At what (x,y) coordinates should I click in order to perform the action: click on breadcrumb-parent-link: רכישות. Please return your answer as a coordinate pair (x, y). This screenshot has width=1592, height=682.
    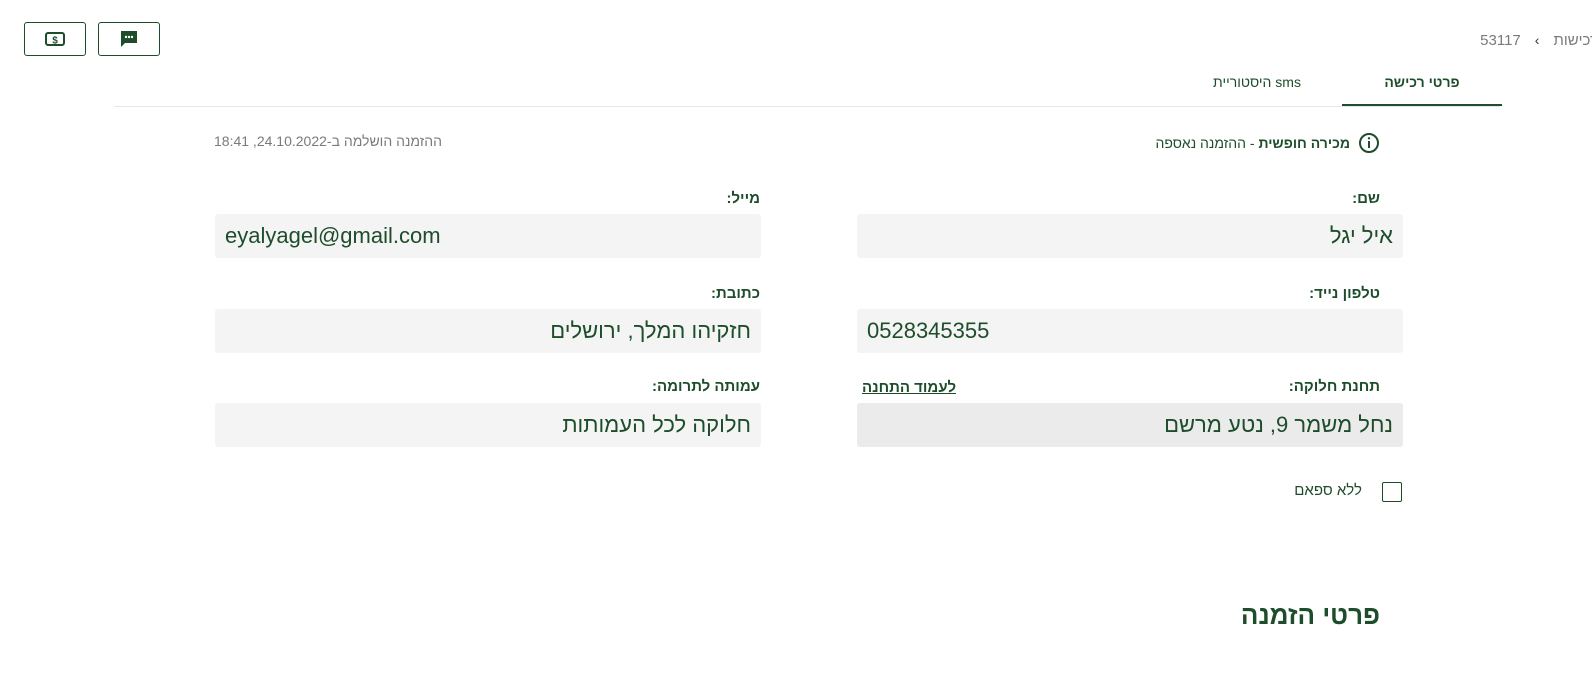
    Looking at the image, I should click on (1572, 40).